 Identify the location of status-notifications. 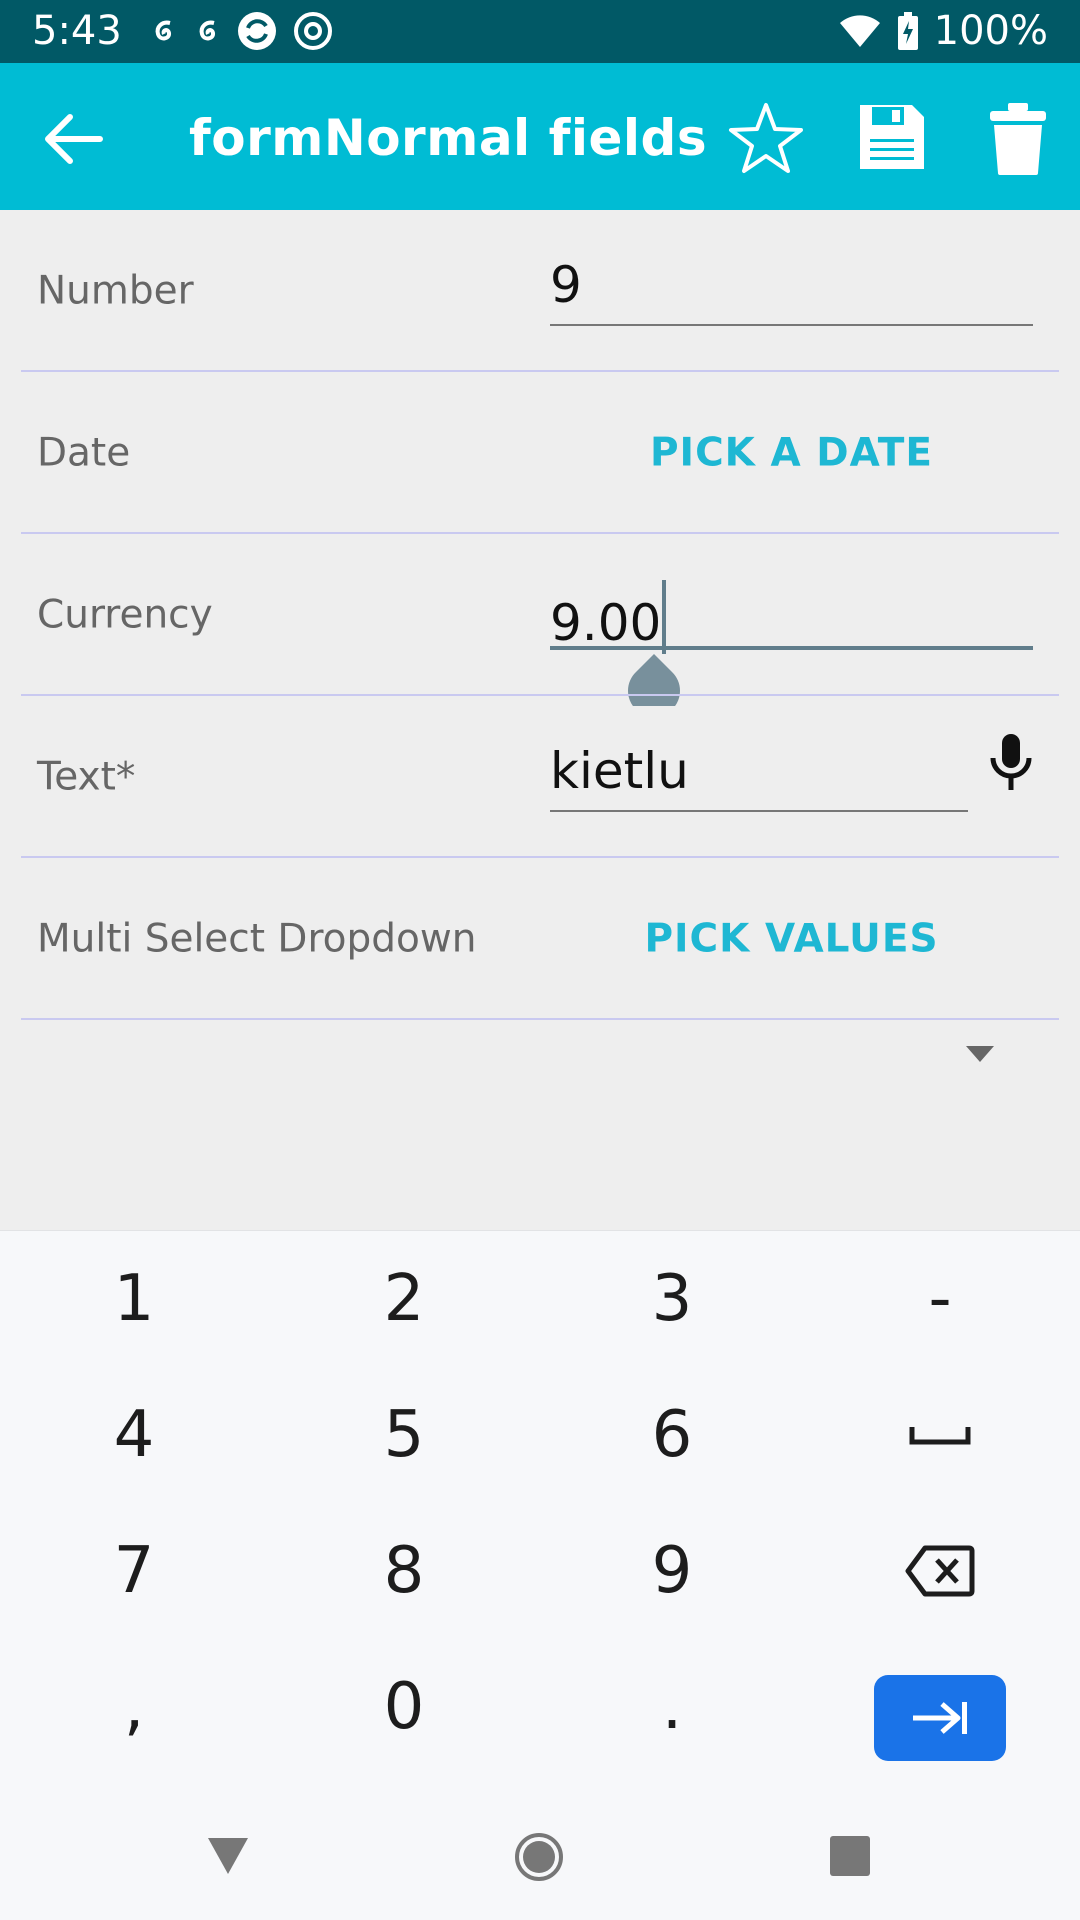
(241, 31).